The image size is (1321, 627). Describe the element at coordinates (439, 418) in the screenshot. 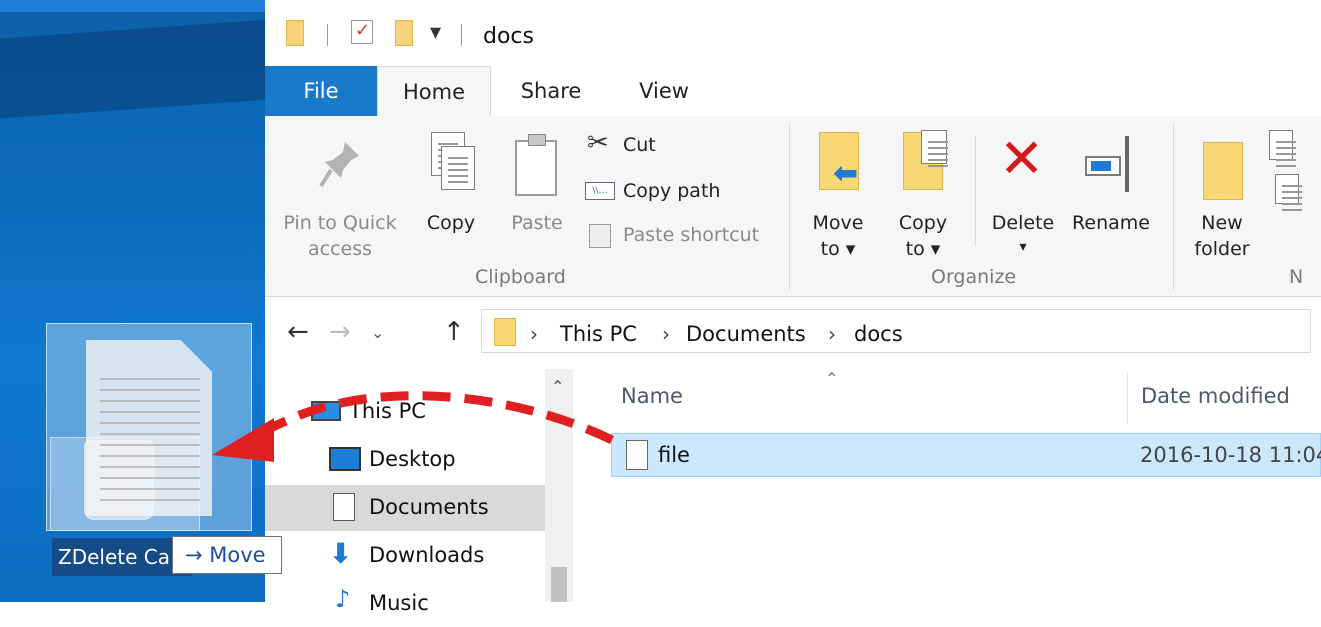

I see `annotation-dashed-line` at that location.